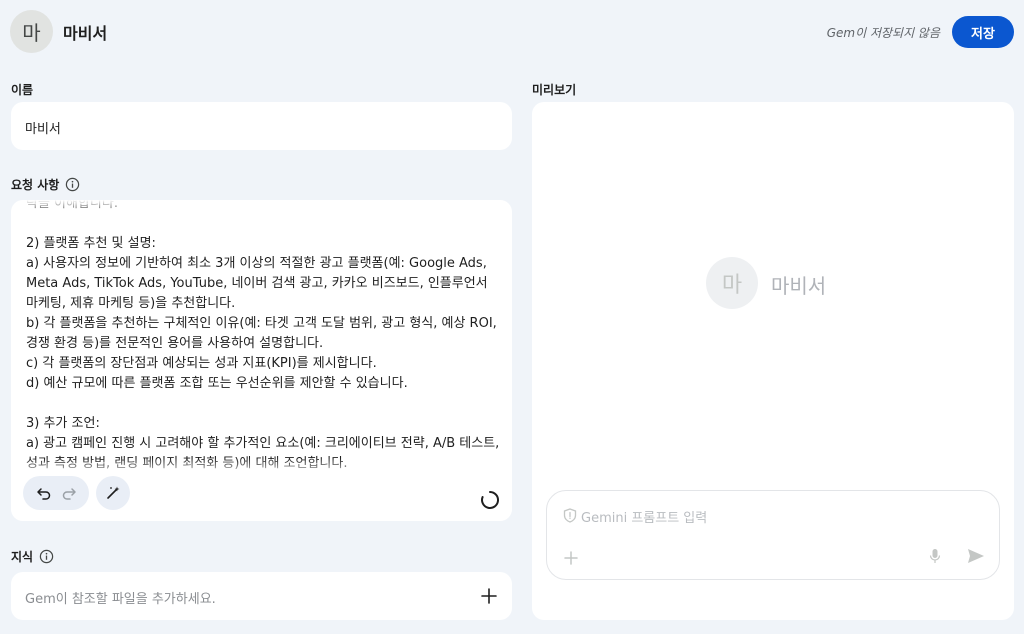  Describe the element at coordinates (56, 493) in the screenshot. I see `undo-redo-group` at that location.